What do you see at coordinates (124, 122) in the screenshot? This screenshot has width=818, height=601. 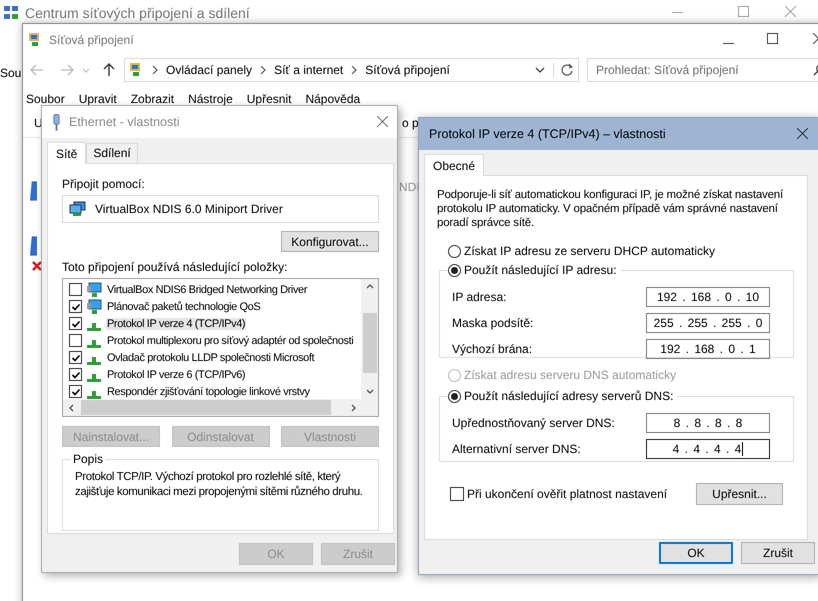 I see `dialog-title: Ethernet - vlastnosti` at bounding box center [124, 122].